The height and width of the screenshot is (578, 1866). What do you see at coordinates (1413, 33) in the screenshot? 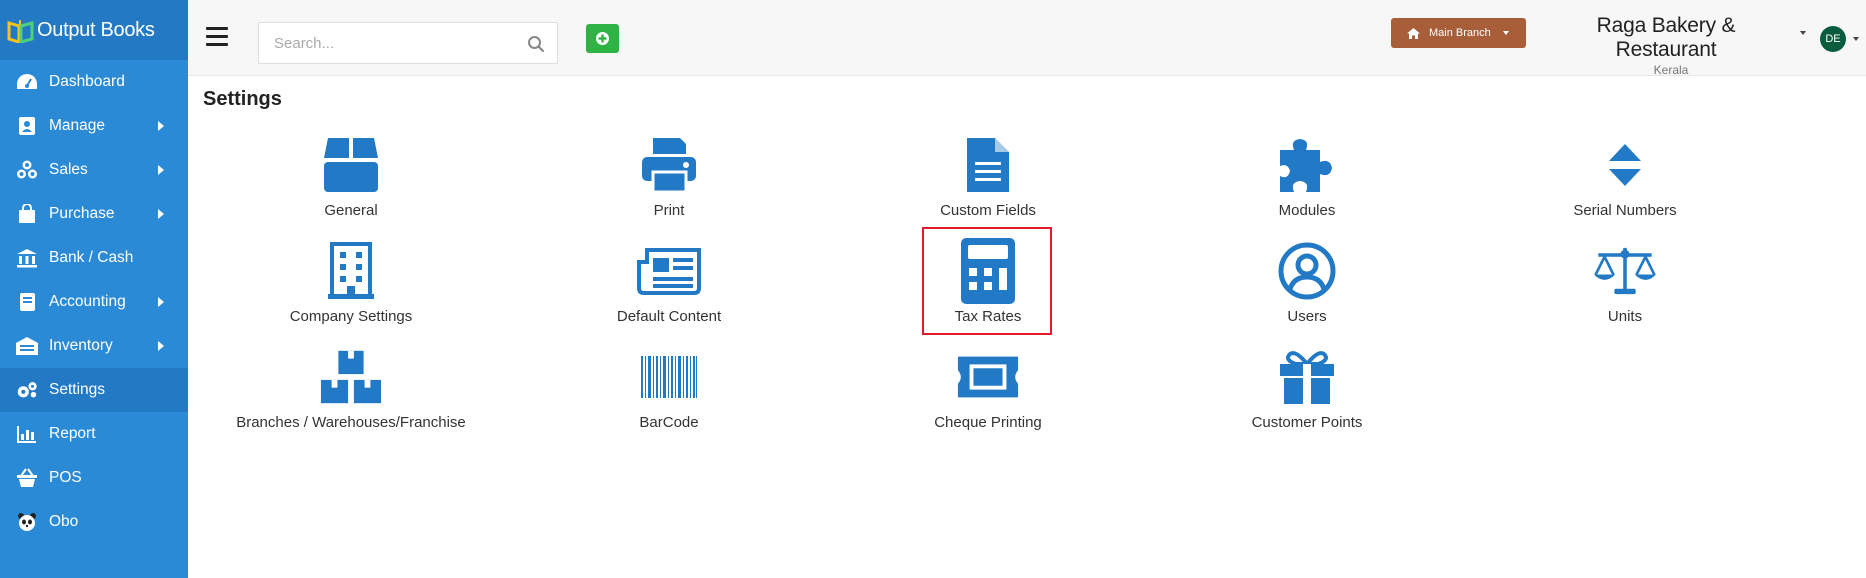
I see `home-icon` at bounding box center [1413, 33].